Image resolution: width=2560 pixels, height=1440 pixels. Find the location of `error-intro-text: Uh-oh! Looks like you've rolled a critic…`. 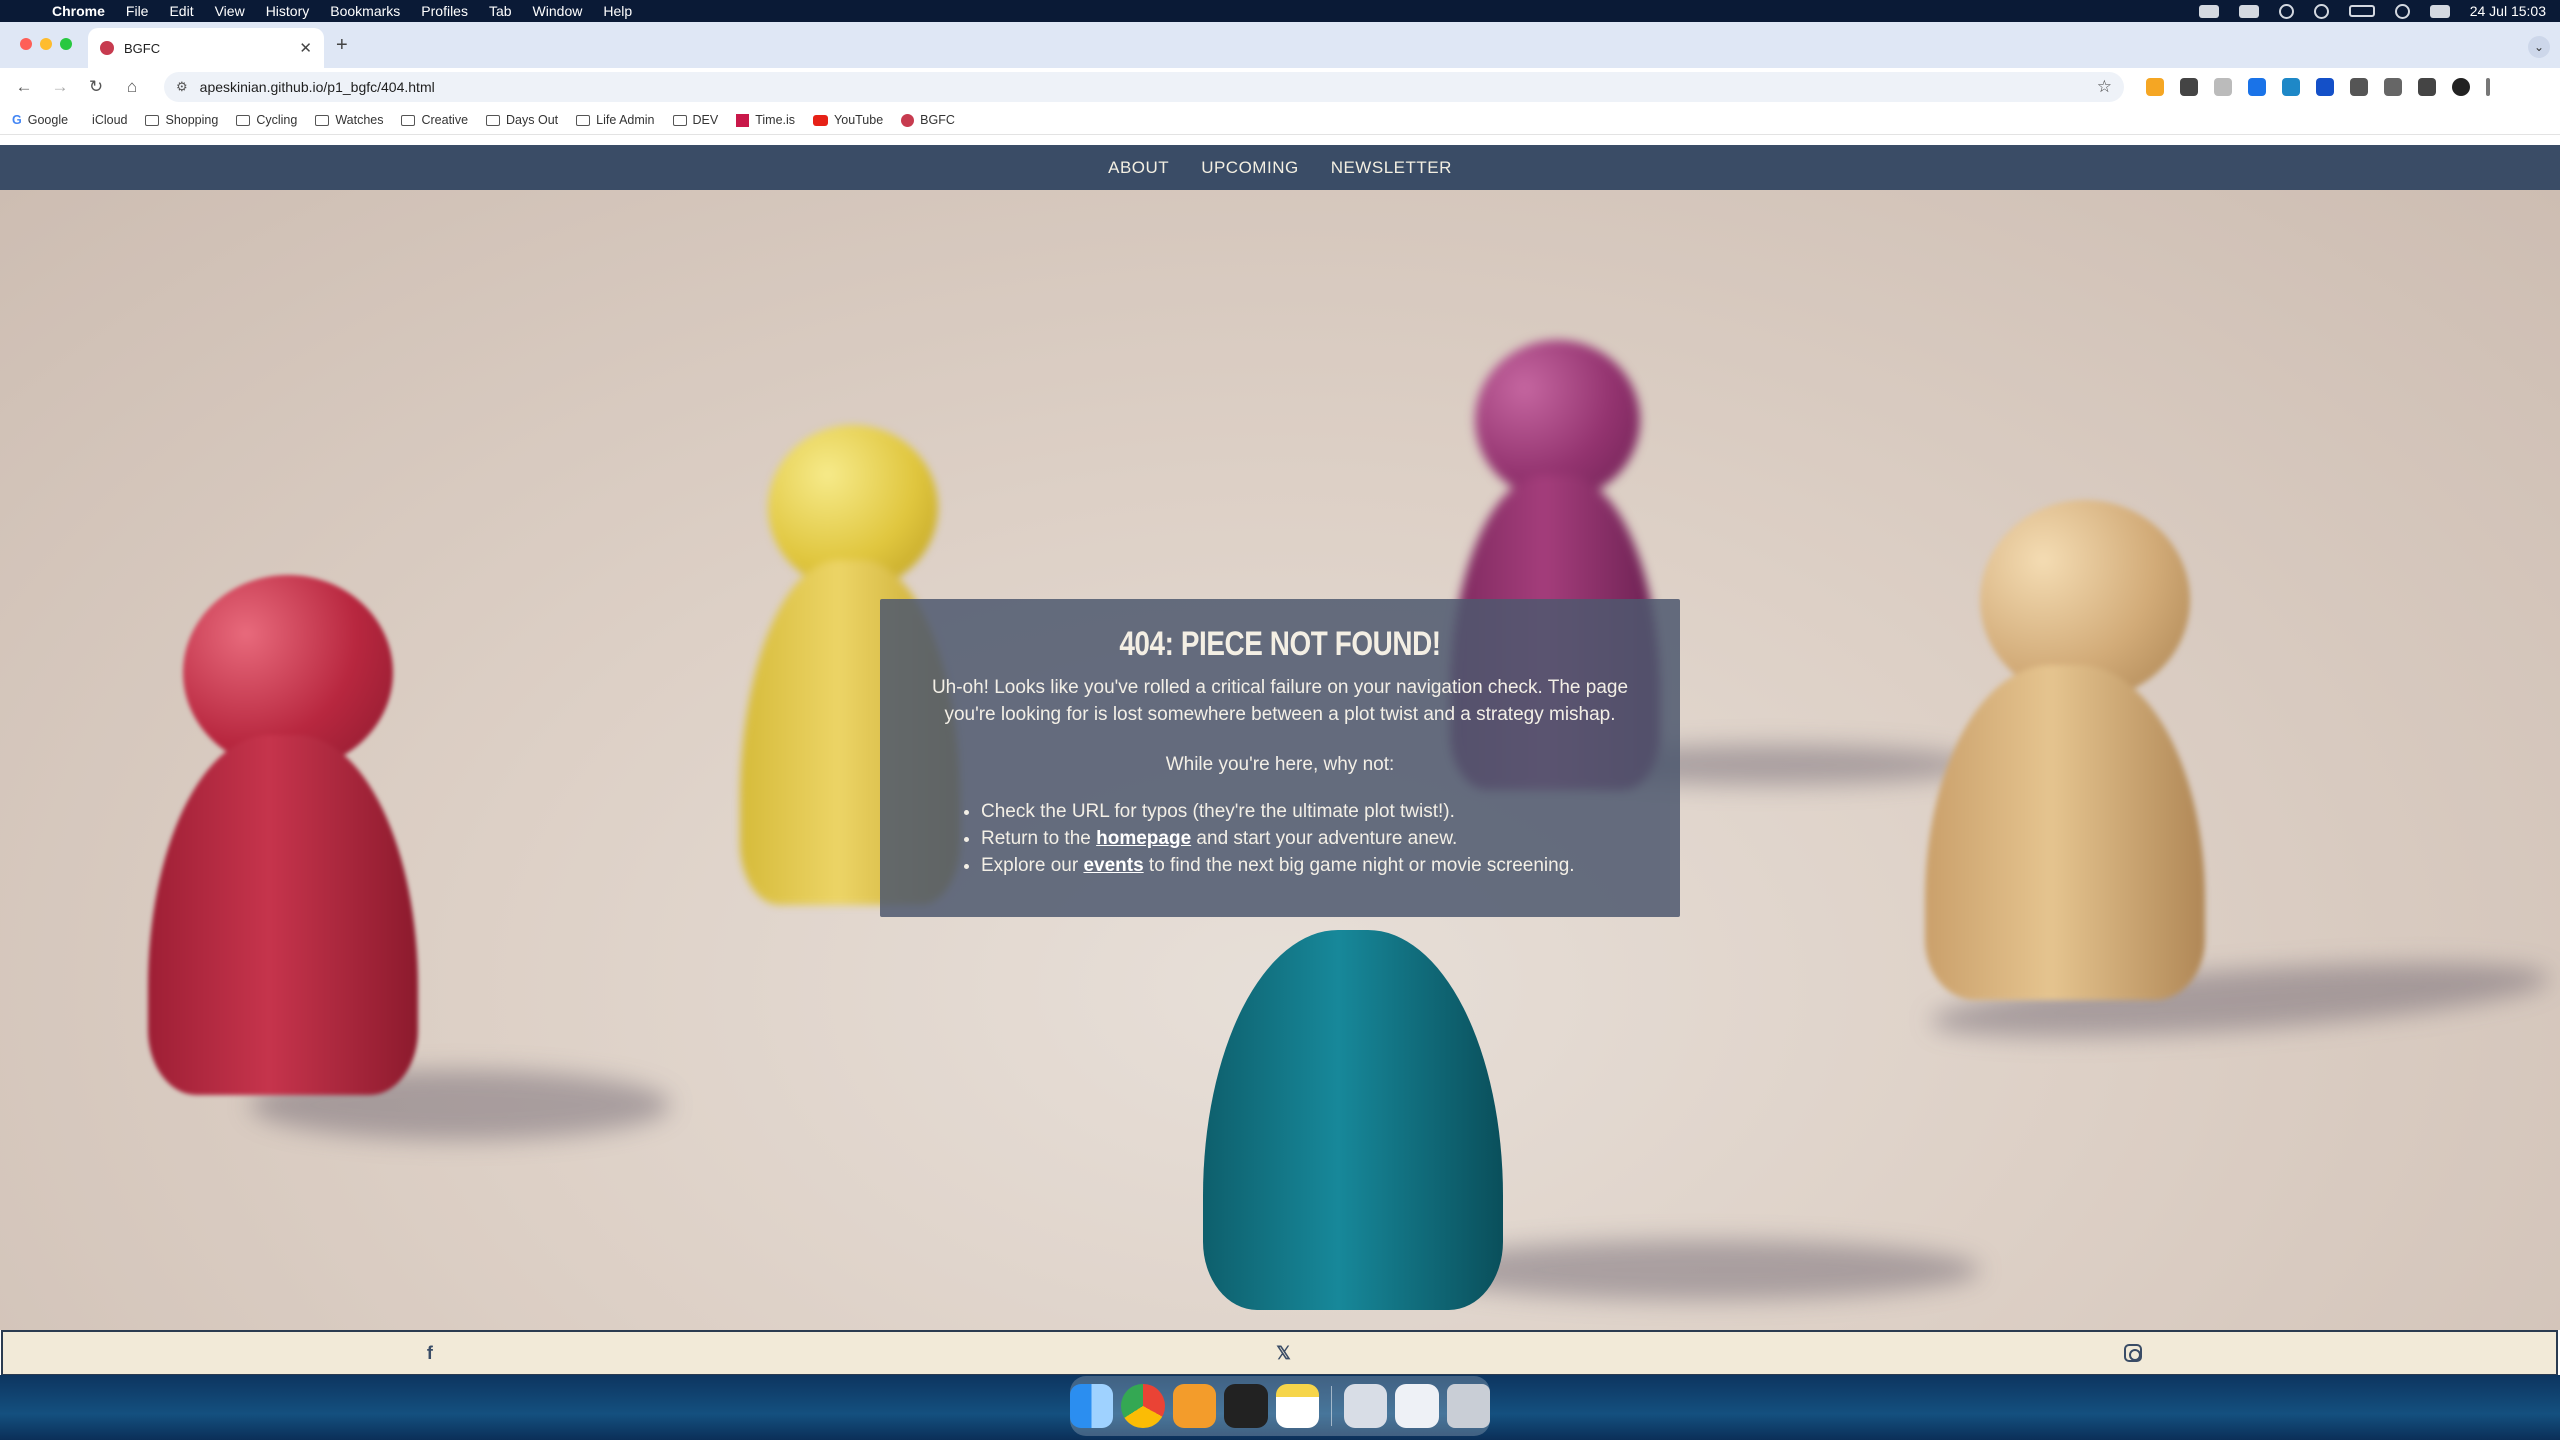

error-intro-text: Uh-oh! Looks like you've rolled a critic… is located at coordinates (1280, 701).